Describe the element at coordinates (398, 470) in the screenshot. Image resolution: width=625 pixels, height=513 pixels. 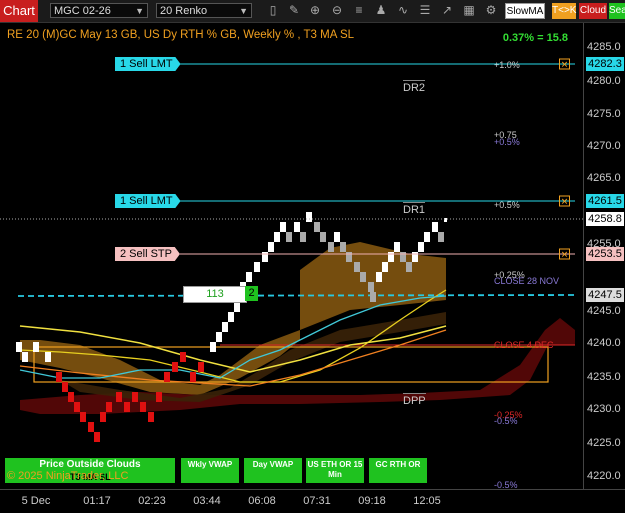
I see `gc-rth-or-button: GC RTH OR` at that location.